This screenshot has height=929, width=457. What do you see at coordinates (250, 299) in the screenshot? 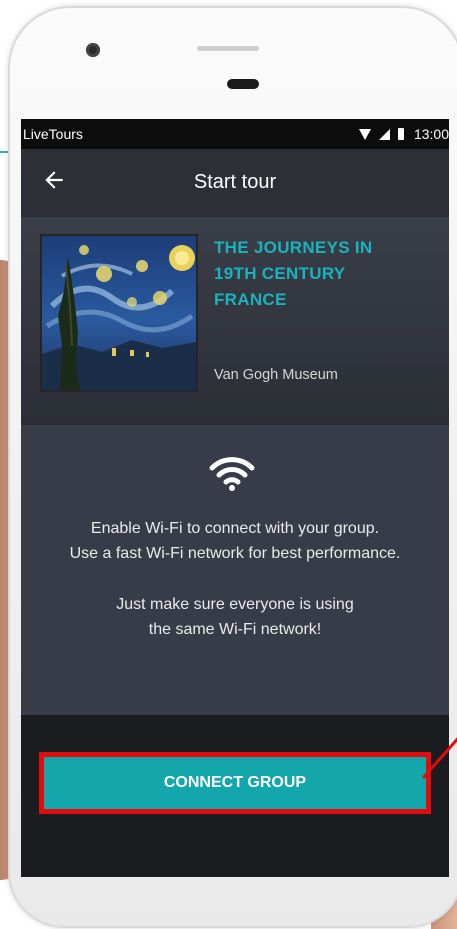
I see `tour-title-line: FRANCE` at bounding box center [250, 299].